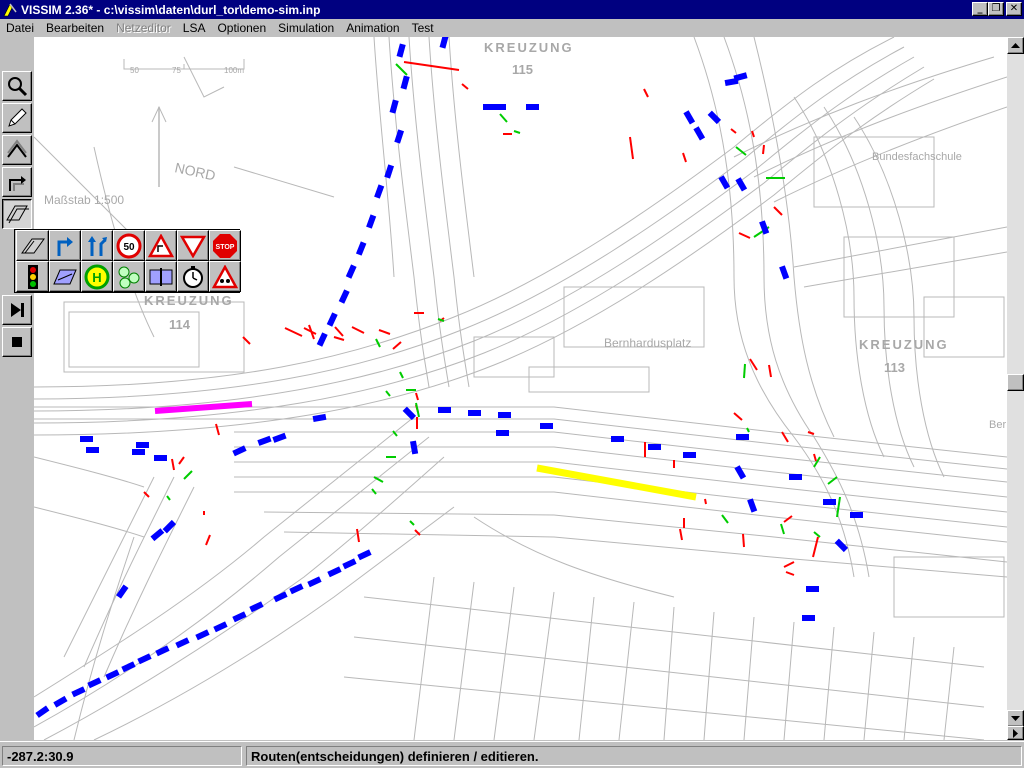 The image size is (1024, 768). Describe the element at coordinates (129, 276) in the screenshot. I see `palette-parking-button` at that location.